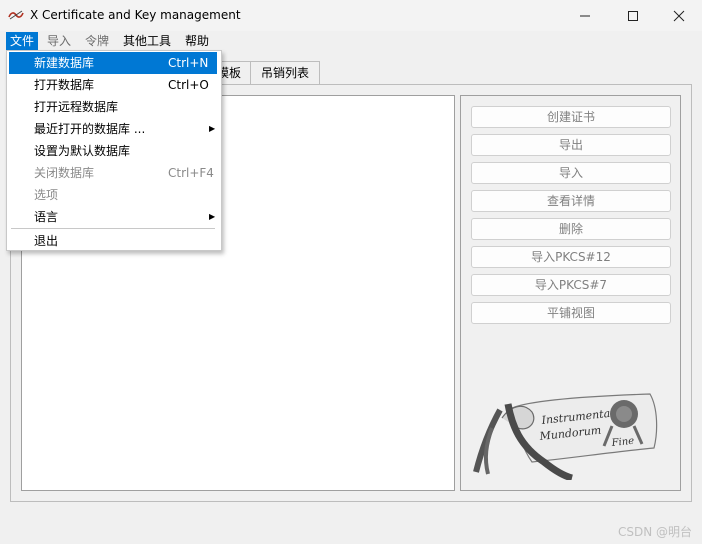  Describe the element at coordinates (64, 85) in the screenshot. I see `menu-item-label: 打开数据库` at that location.